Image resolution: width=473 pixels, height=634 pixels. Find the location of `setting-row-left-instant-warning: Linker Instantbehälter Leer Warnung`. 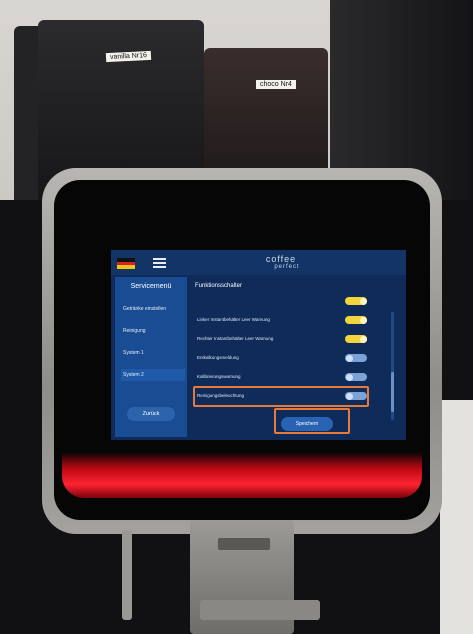

setting-row-left-instant-warning: Linker Instantbehälter Leer Warnung is located at coordinates (281, 320).